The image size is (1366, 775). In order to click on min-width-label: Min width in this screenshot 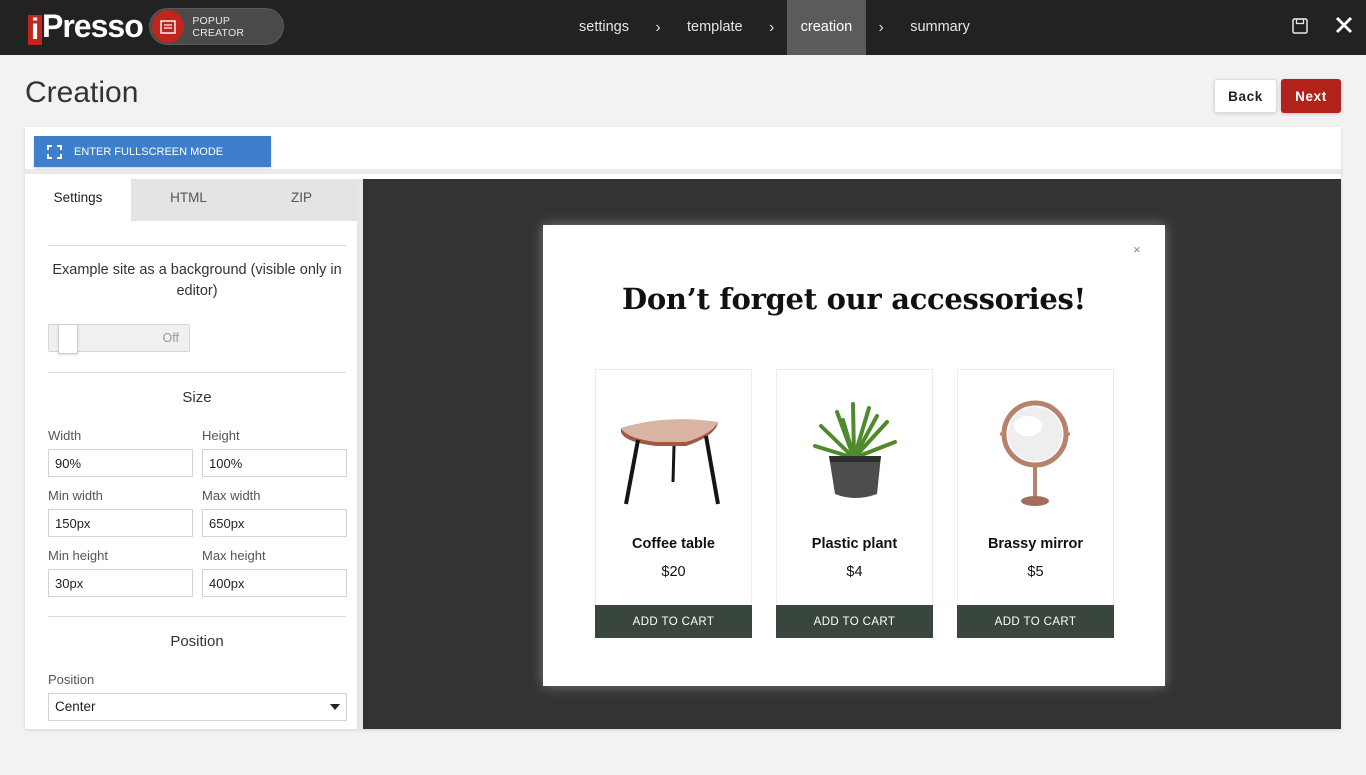, I will do `click(75, 495)`.